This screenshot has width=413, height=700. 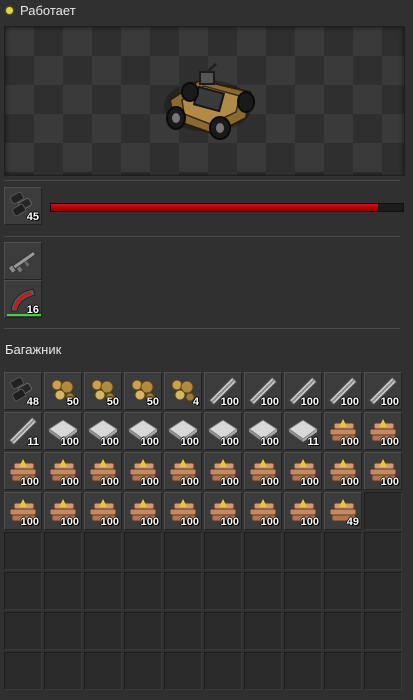 I want to click on vehicle-weapon-slot, so click(x=23, y=261).